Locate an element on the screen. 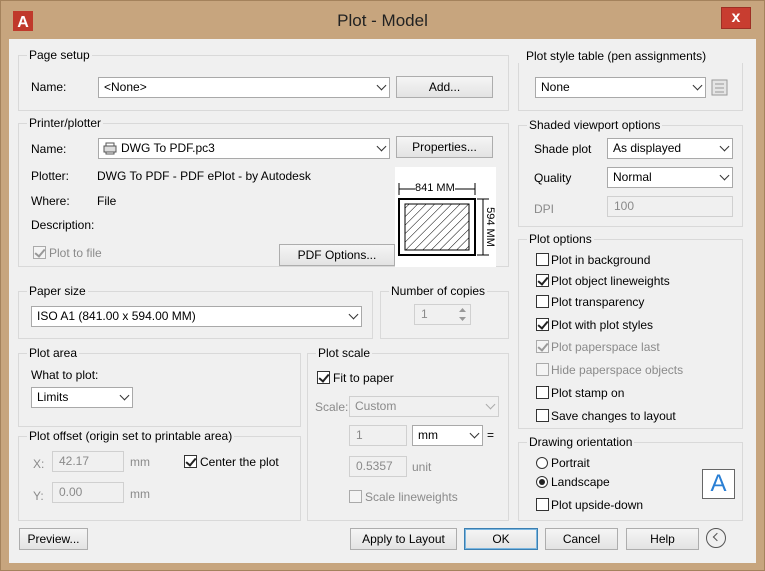 The image size is (765, 571). quality-select: Normal is located at coordinates (670, 177).